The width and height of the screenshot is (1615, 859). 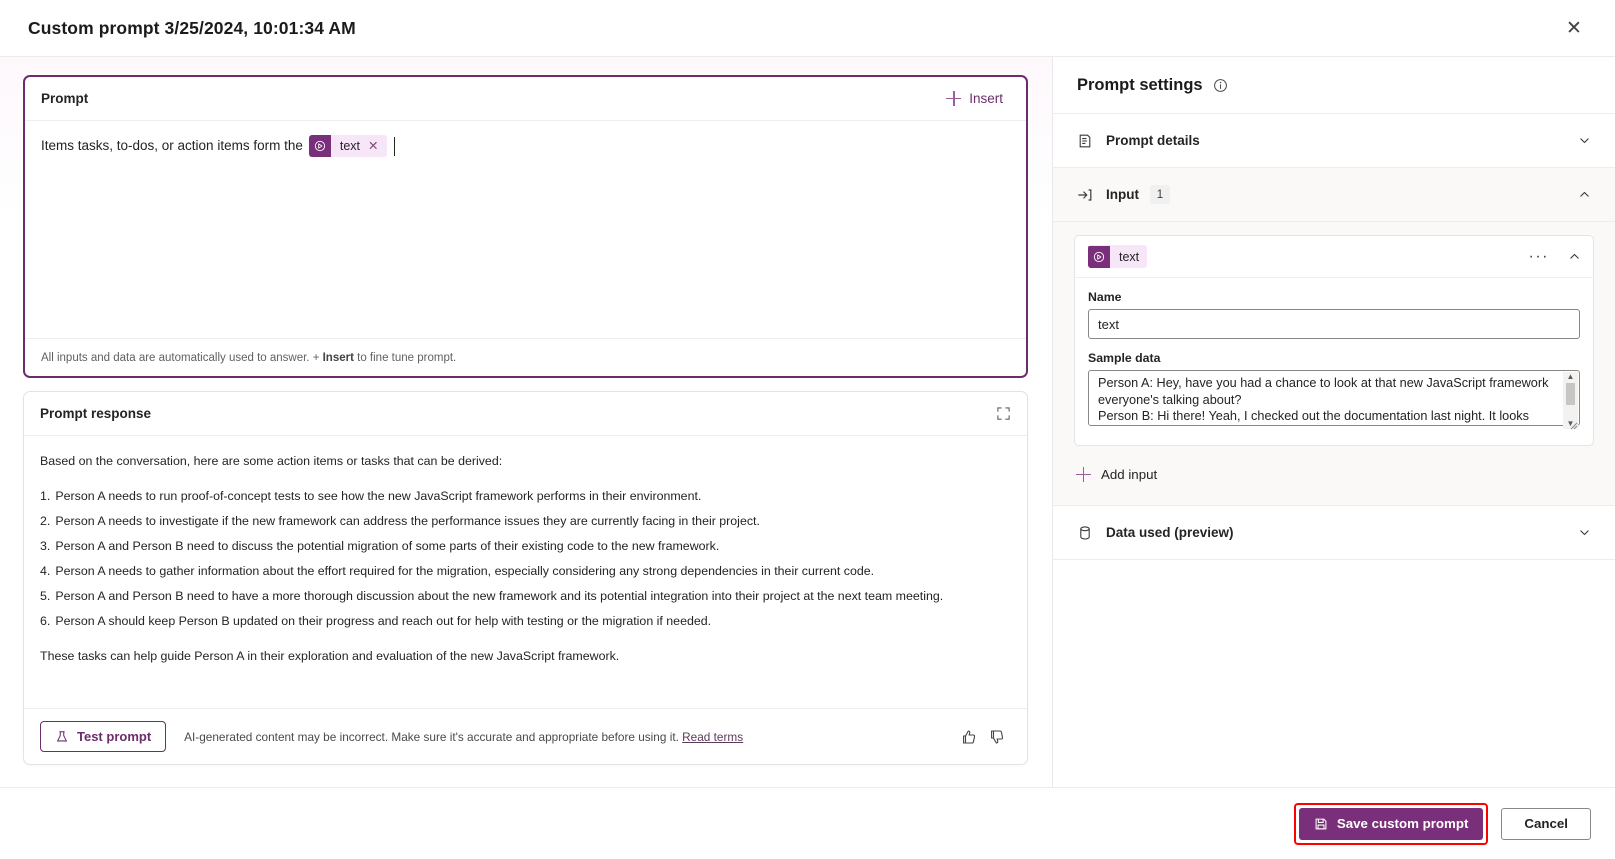 I want to click on prompt-footer-note-bold: Insert, so click(x=338, y=357).